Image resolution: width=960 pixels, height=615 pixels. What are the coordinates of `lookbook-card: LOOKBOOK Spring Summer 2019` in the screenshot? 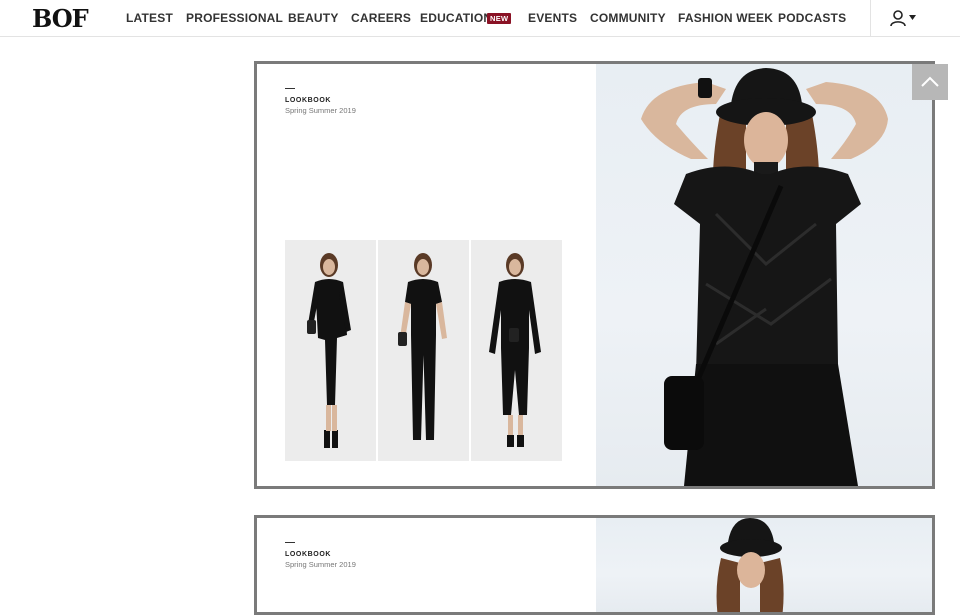 It's located at (594, 565).